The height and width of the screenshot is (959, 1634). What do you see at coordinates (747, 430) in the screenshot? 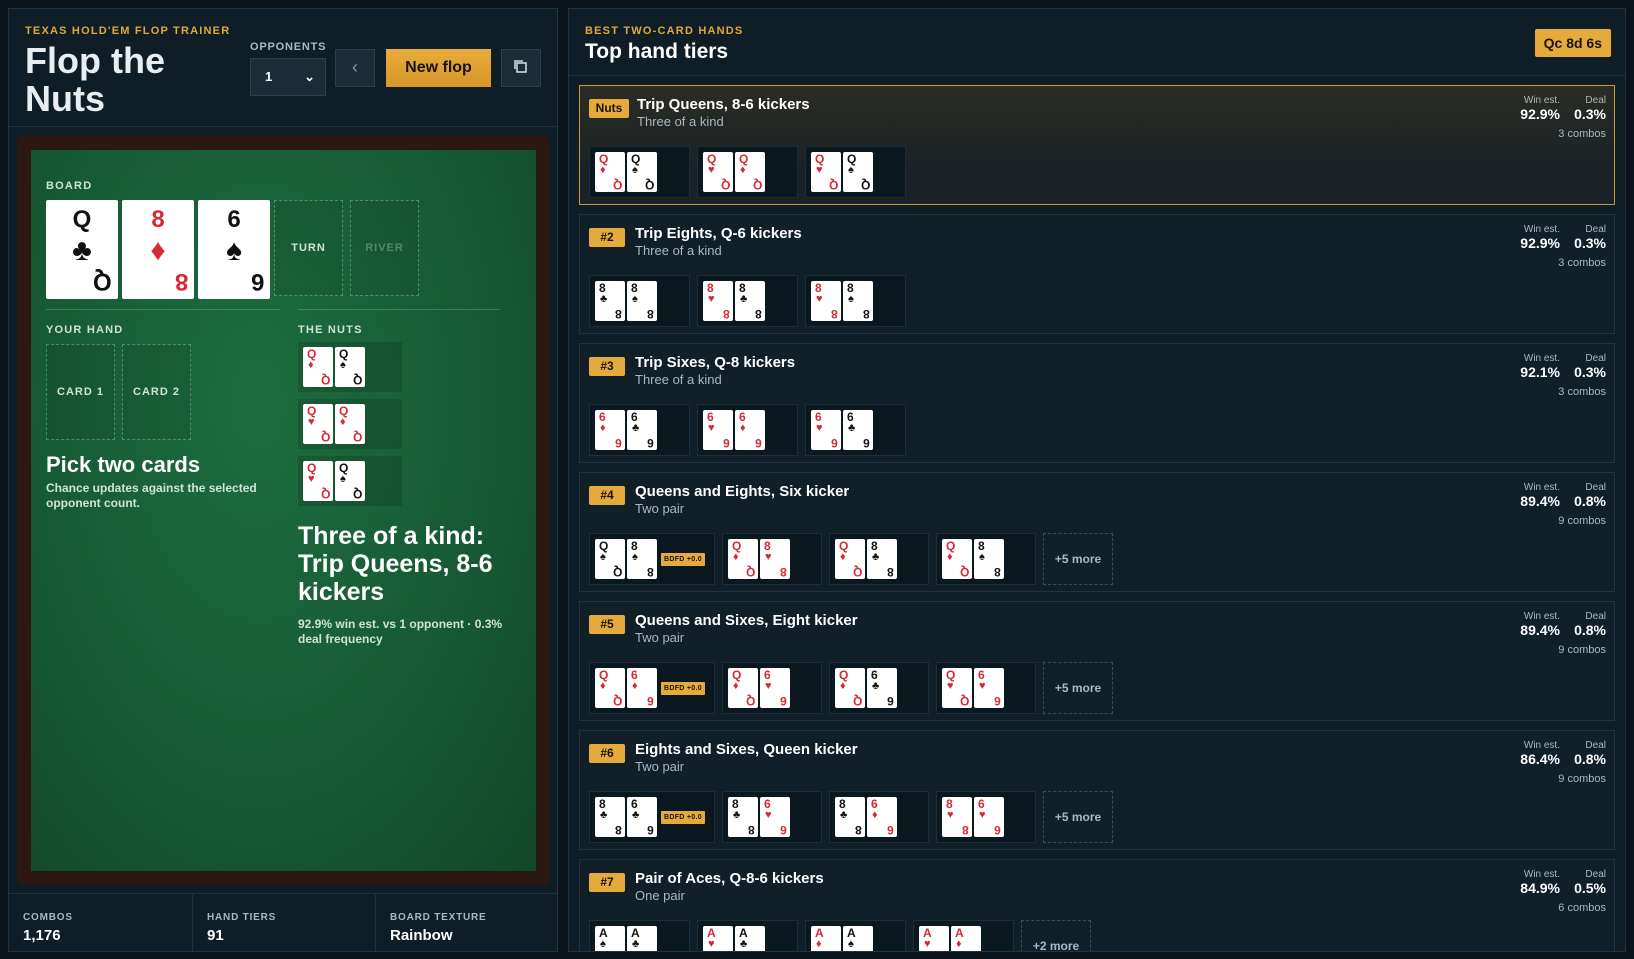
I see `combo-chip: 6 ♥ 6 6 ♦ 6` at bounding box center [747, 430].